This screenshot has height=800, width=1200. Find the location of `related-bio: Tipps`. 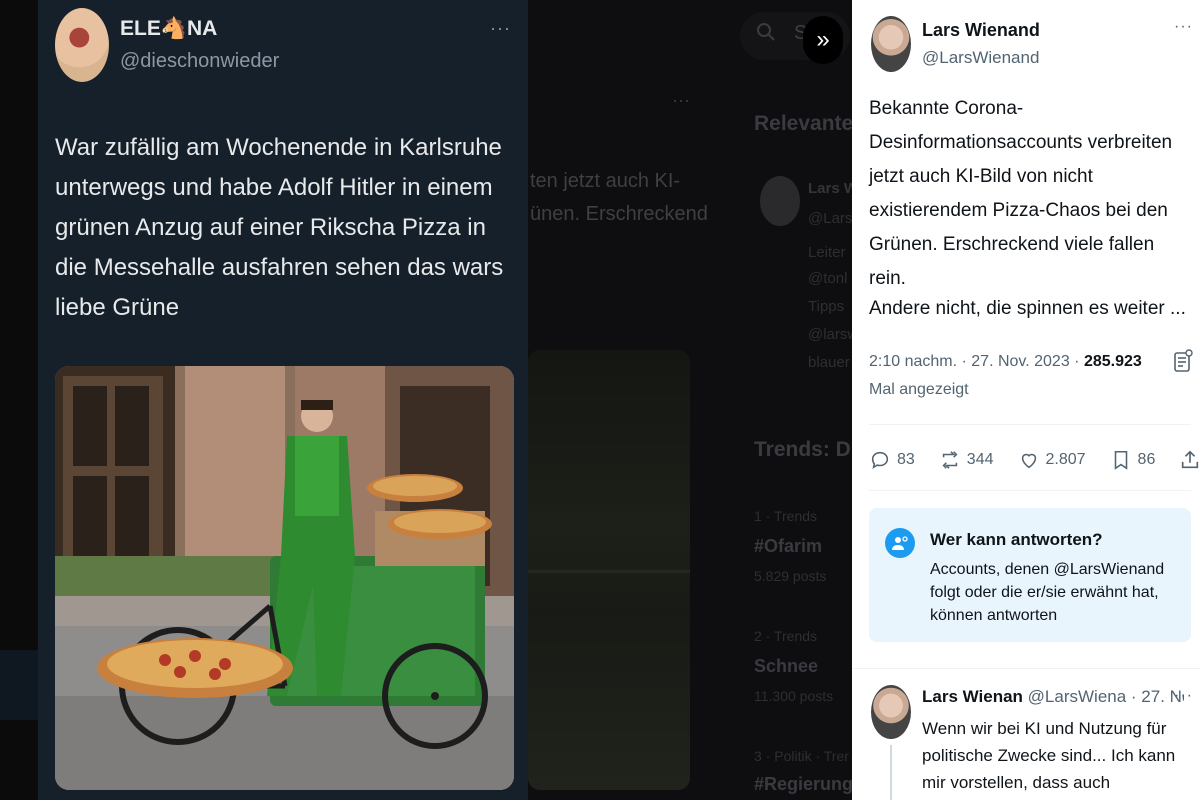

related-bio: Tipps is located at coordinates (826, 306).